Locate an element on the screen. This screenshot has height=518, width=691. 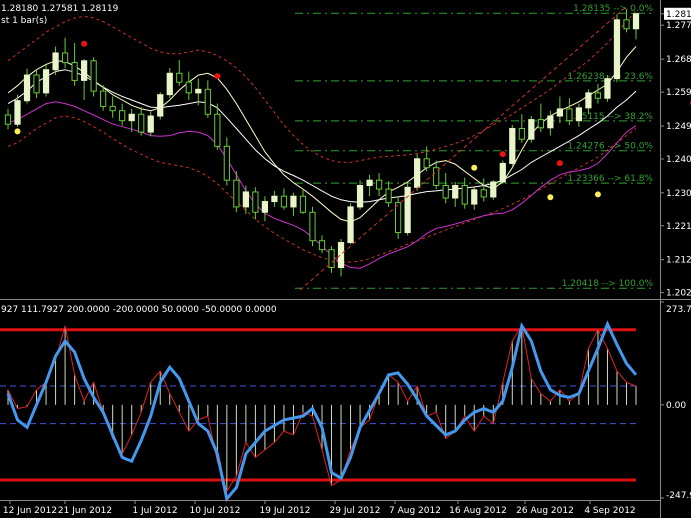
price-label: 1.22170 is located at coordinates (678, 227).